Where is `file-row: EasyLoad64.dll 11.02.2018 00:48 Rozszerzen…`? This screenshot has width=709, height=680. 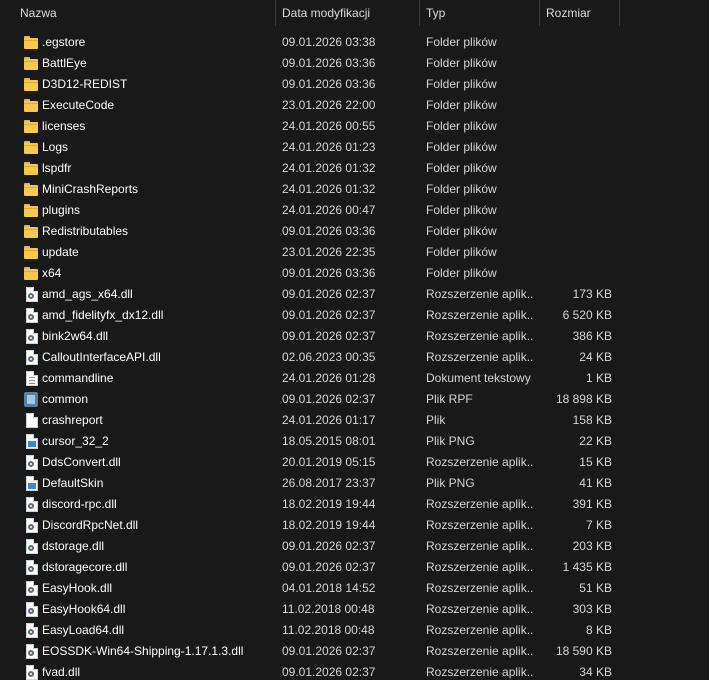
file-row: EasyLoad64.dll 11.02.2018 00:48 Rozszerzen… is located at coordinates (354, 630).